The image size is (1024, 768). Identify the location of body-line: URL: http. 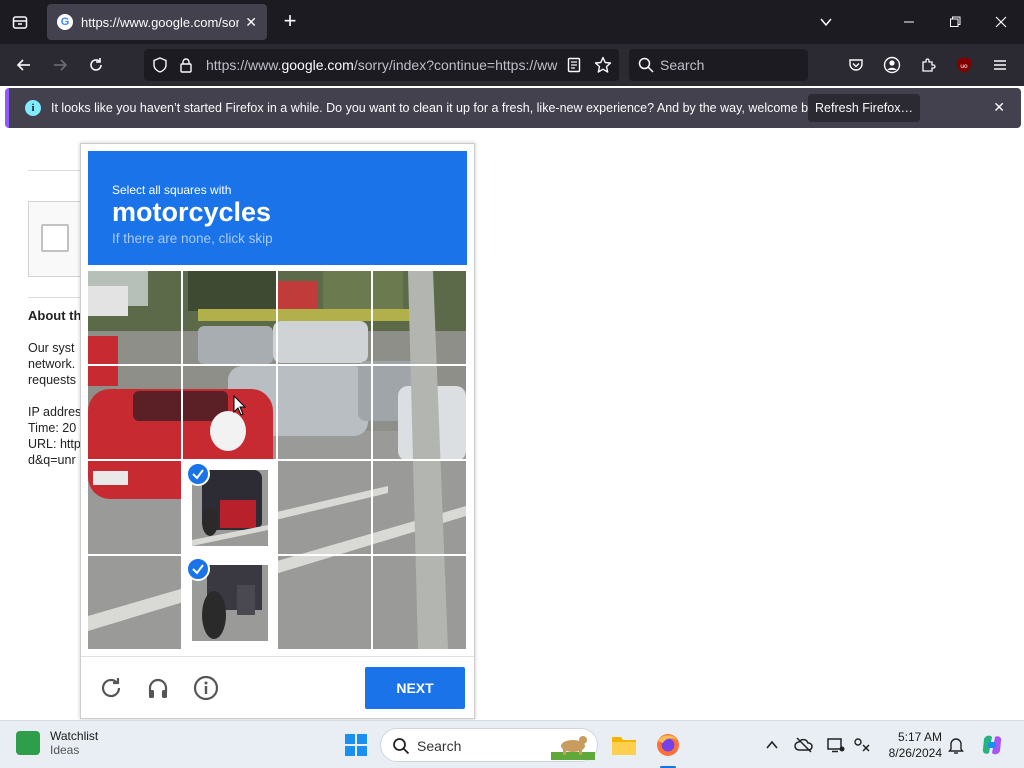
(54, 444).